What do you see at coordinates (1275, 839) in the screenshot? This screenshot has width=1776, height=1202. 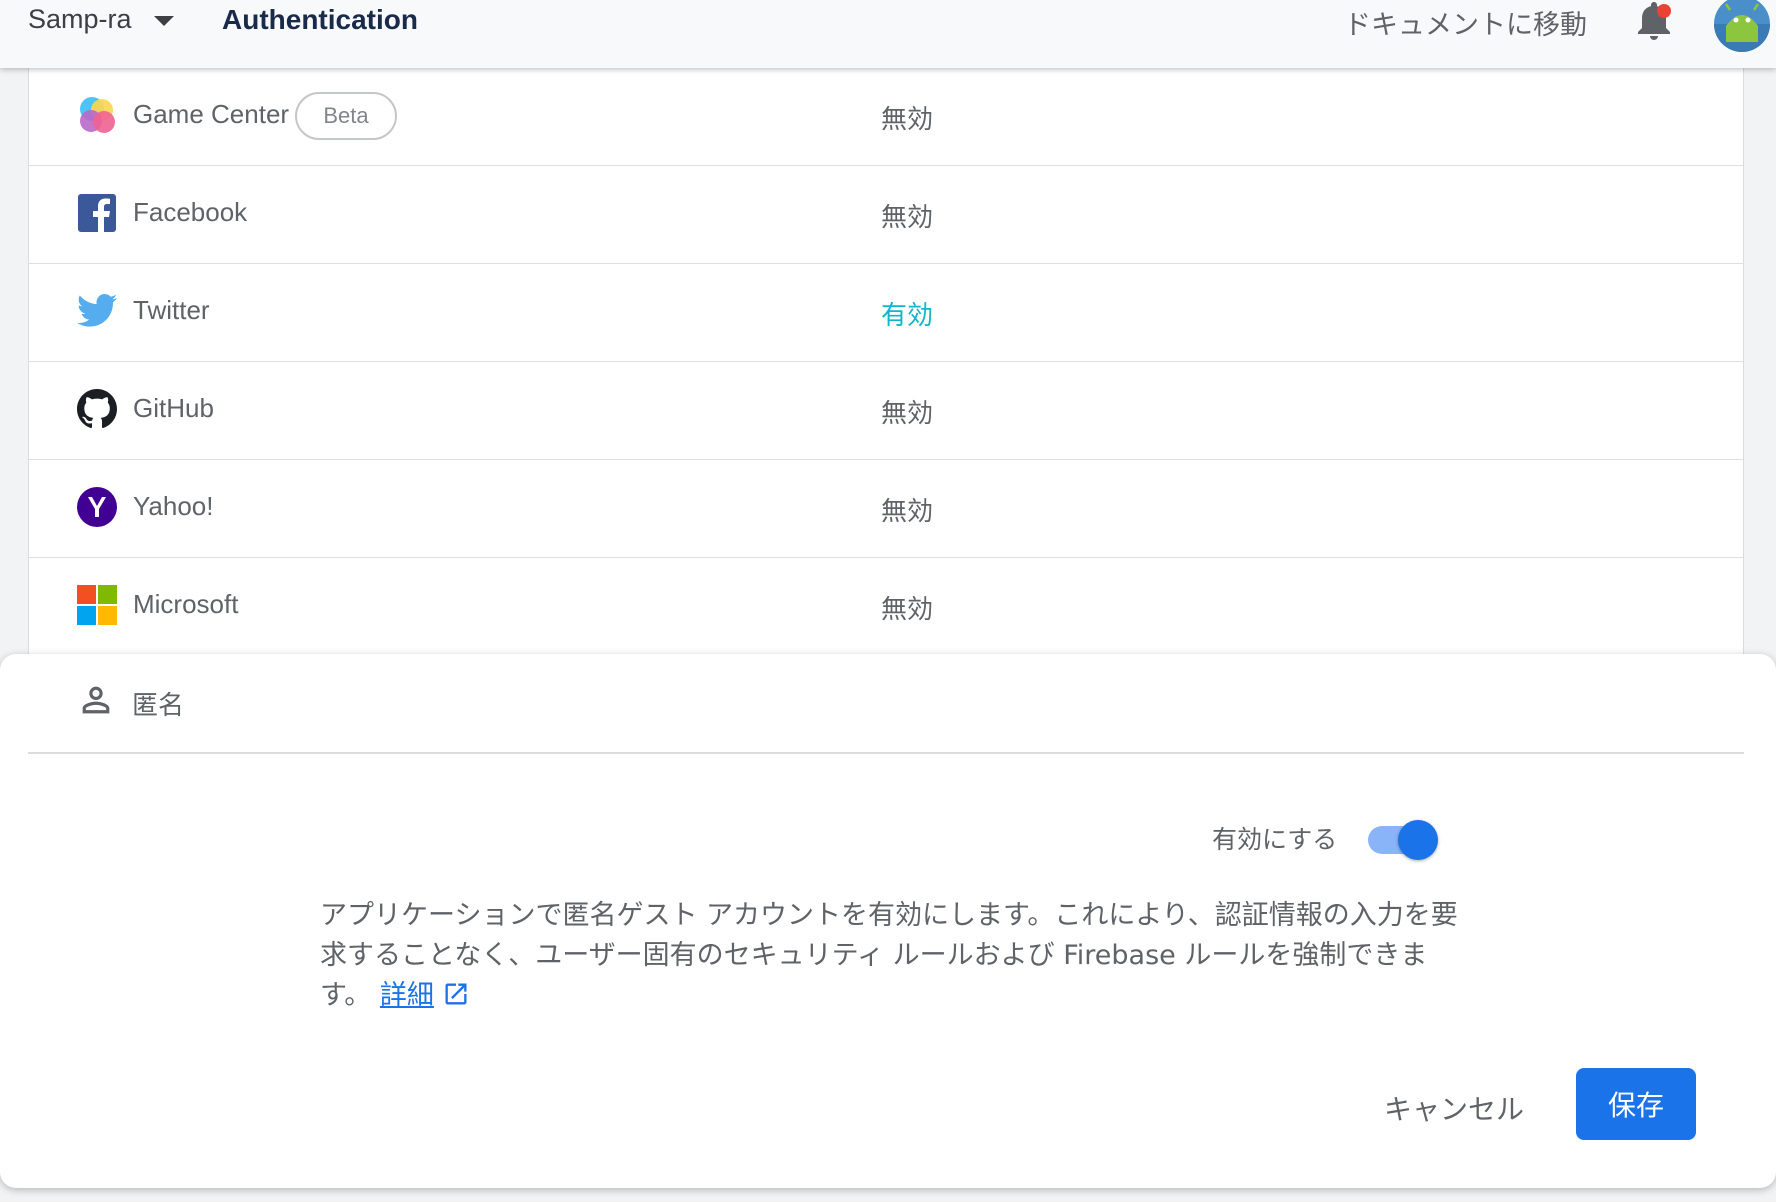 I see `enable-toggle-label: 有効にする` at bounding box center [1275, 839].